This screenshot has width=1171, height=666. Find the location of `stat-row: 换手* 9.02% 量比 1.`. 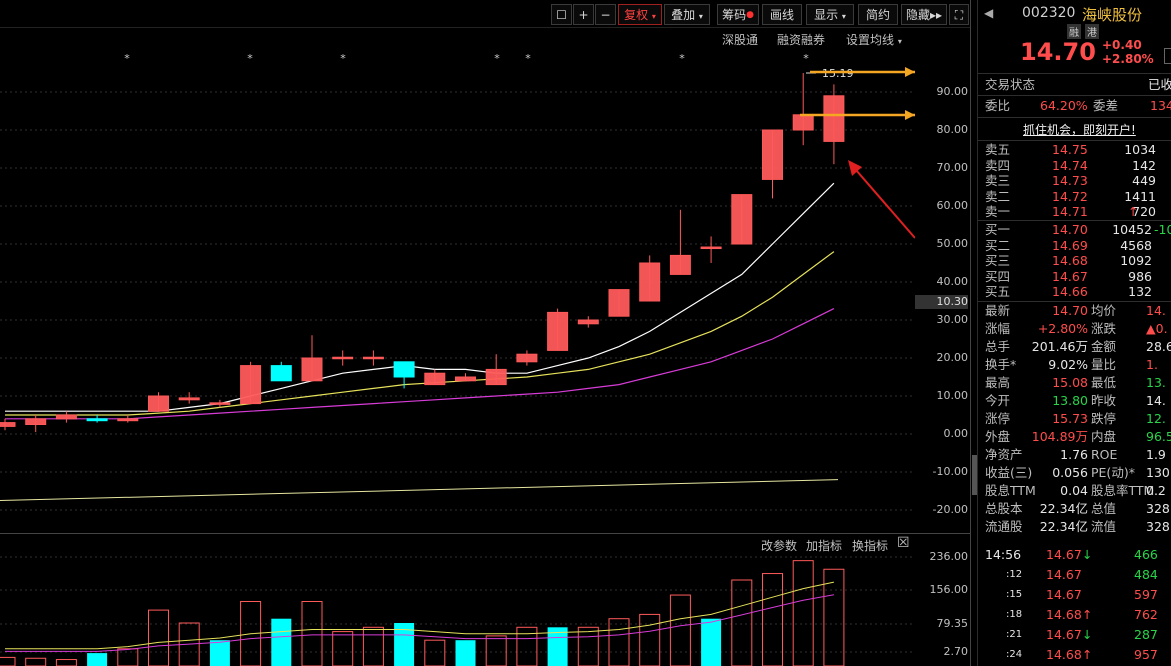

stat-row: 换手* 9.02% 量比 1. is located at coordinates (1074, 365).